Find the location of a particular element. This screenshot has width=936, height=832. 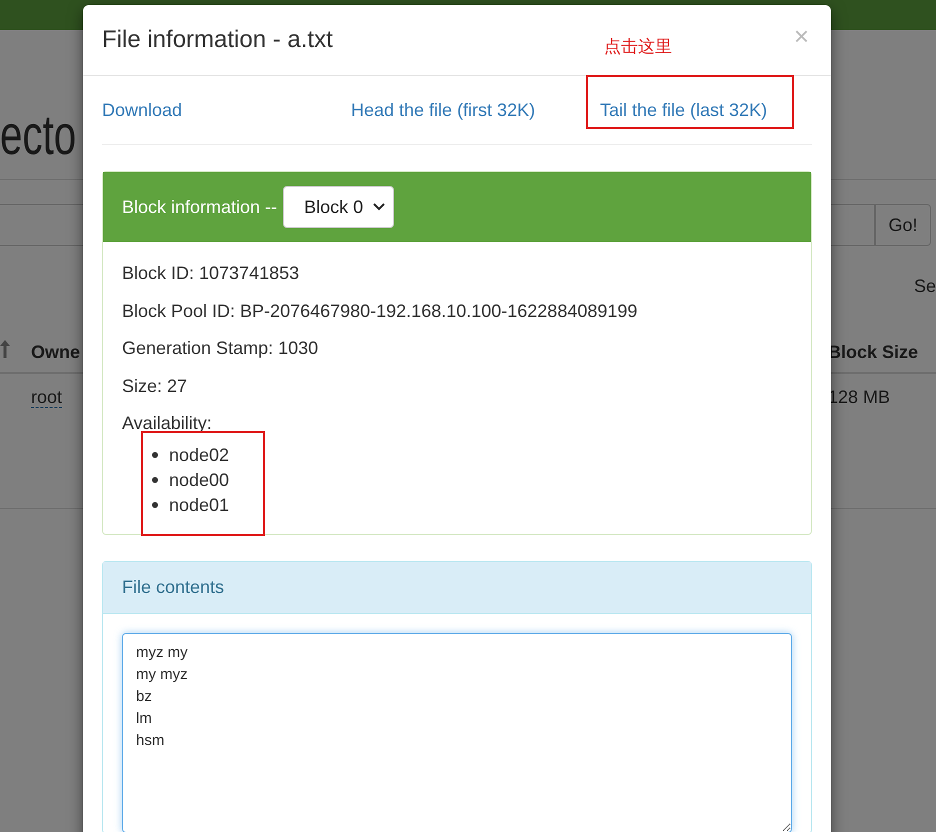

file-link: Download is located at coordinates (142, 110).